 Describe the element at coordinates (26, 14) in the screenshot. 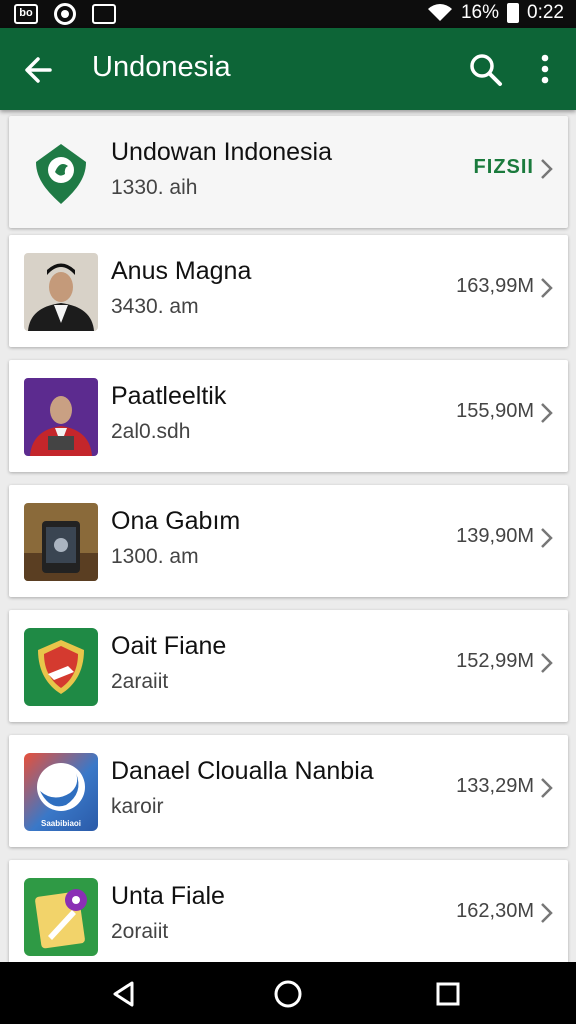

I see `notification-icon: bo` at that location.